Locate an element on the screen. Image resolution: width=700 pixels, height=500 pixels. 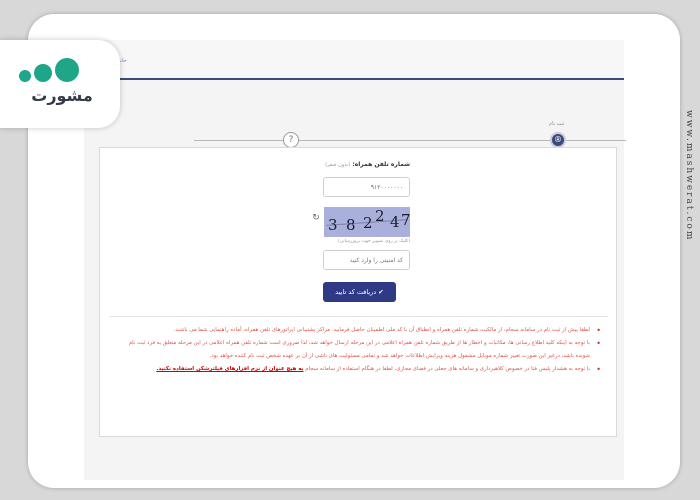
brand-logo-badge: مشورت is located at coordinates (60, 84).